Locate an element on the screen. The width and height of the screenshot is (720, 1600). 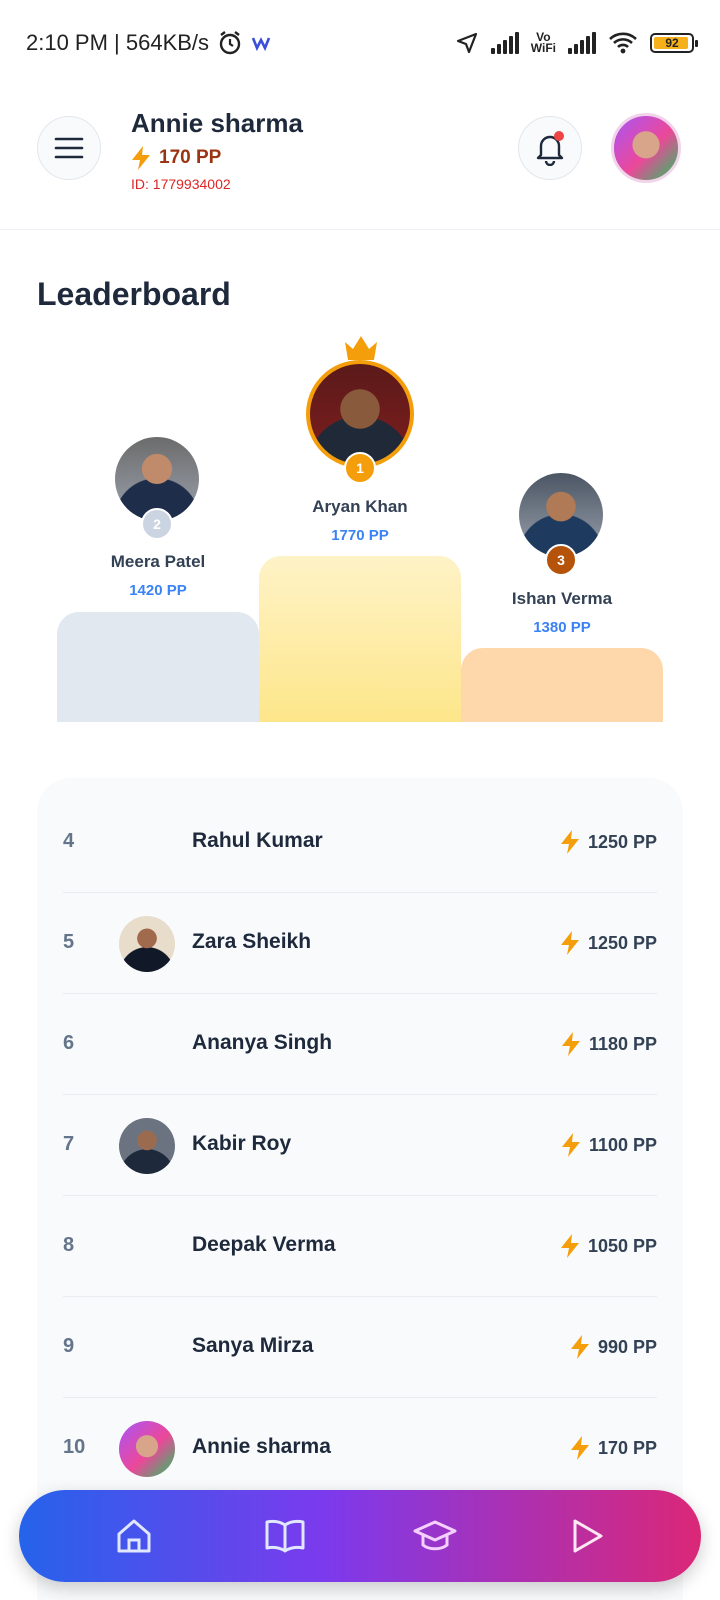
list-rank: 4 is located at coordinates (69, 841).